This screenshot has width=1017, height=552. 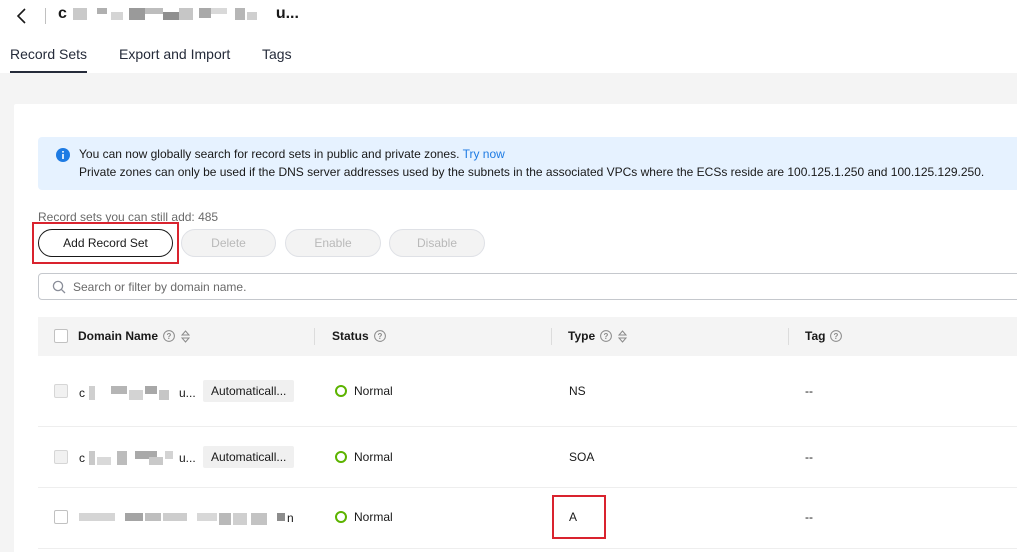 What do you see at coordinates (577, 391) in the screenshot?
I see `type-cell: NS` at bounding box center [577, 391].